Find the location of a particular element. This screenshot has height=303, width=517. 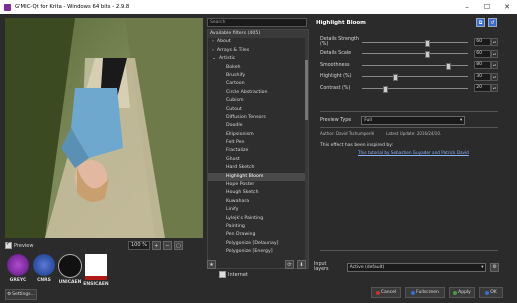

filter-item: Fractalize is located at coordinates (258, 151).